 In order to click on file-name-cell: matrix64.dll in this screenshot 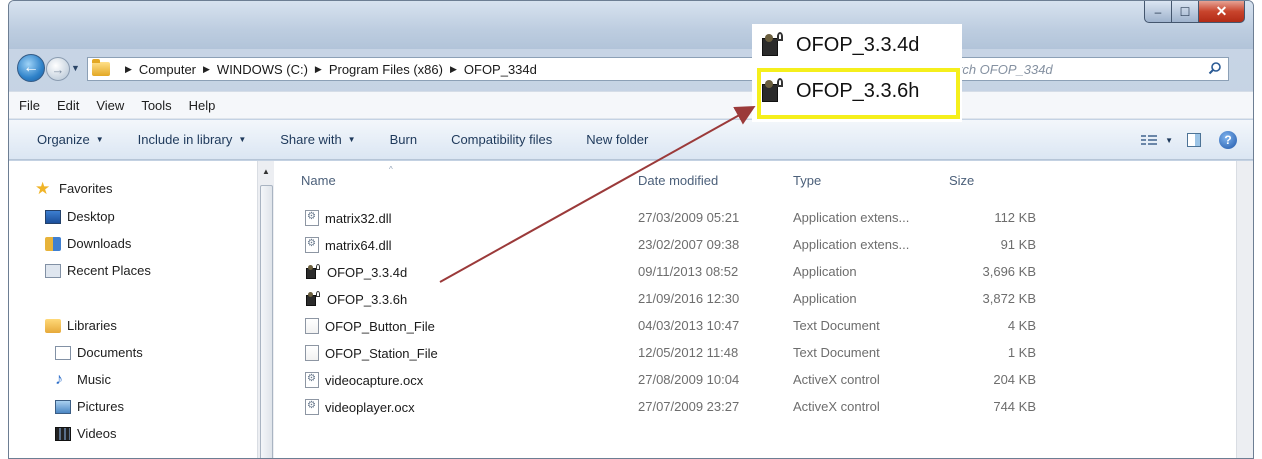, I will do `click(348, 245)`.